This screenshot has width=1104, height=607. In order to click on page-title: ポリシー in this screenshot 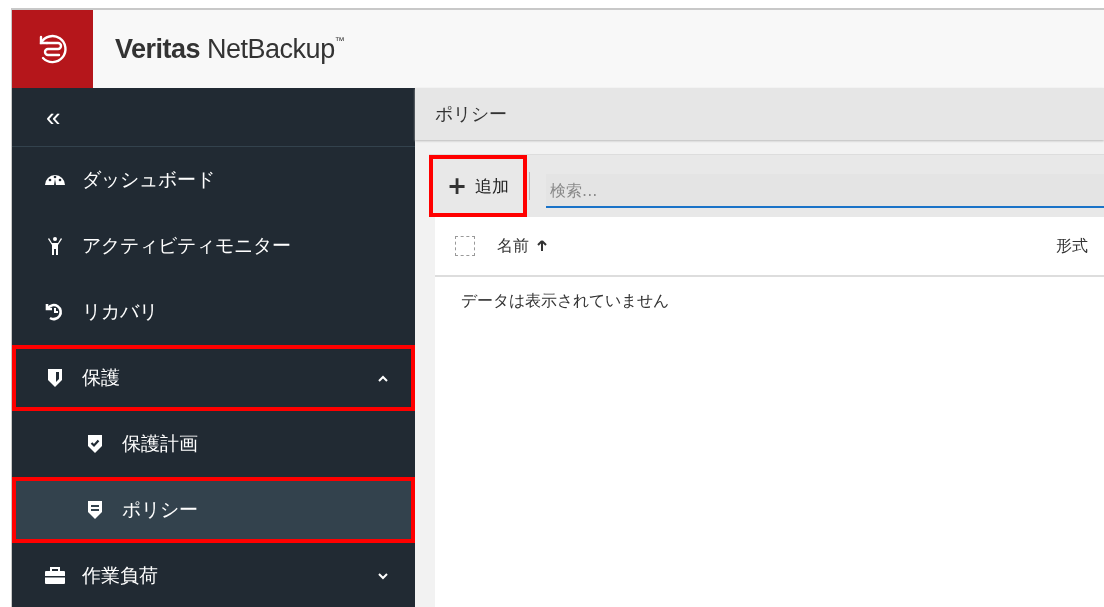, I will do `click(471, 114)`.